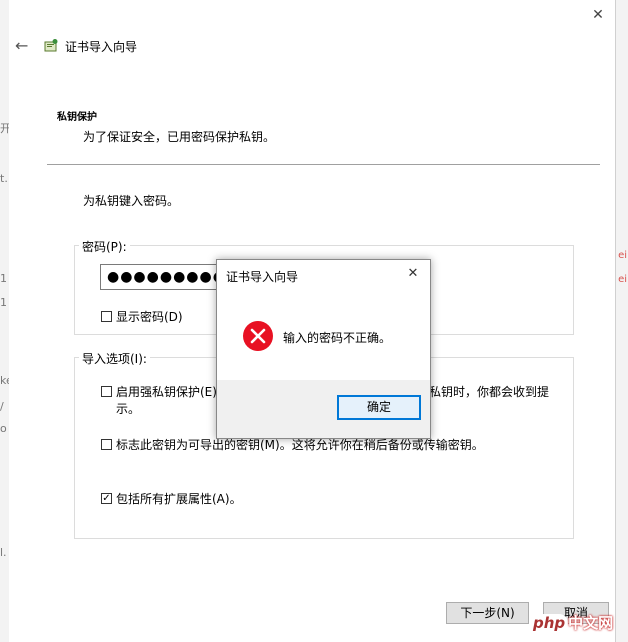 The image size is (628, 642). I want to click on extended-properties-checkbox: ✓, so click(106, 498).